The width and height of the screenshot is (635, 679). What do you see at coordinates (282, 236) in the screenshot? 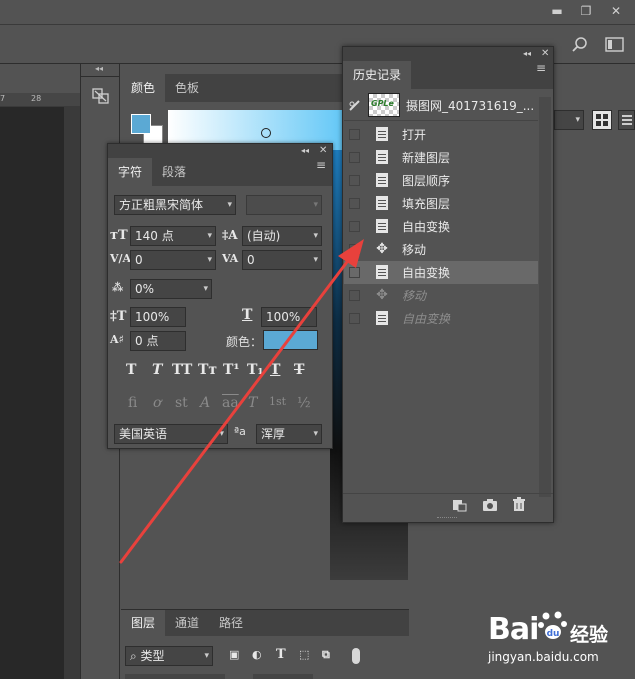
I see `leading-field: (自动) ▾` at bounding box center [282, 236].